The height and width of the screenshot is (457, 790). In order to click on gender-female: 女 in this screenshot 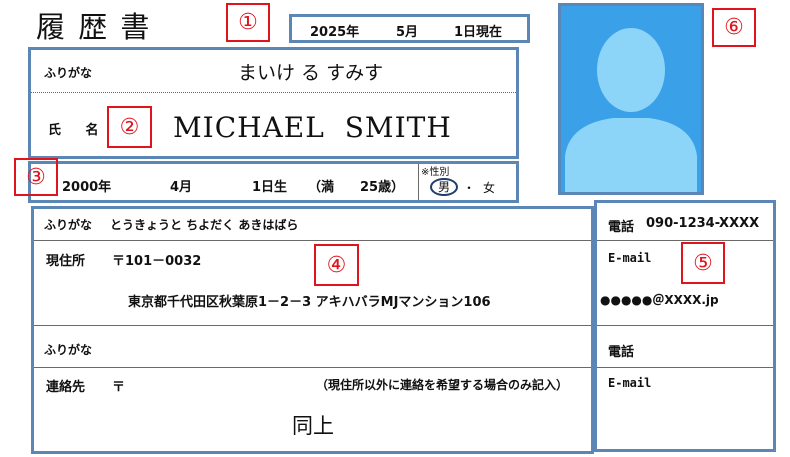, I will do `click(489, 187)`.